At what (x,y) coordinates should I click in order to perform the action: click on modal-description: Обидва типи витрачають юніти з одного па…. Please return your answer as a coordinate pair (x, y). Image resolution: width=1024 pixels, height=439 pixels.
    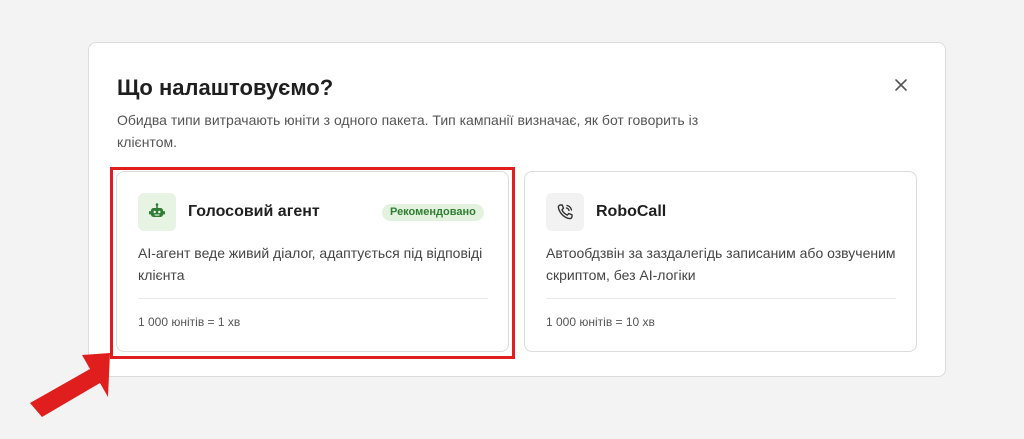
    Looking at the image, I should click on (408, 131).